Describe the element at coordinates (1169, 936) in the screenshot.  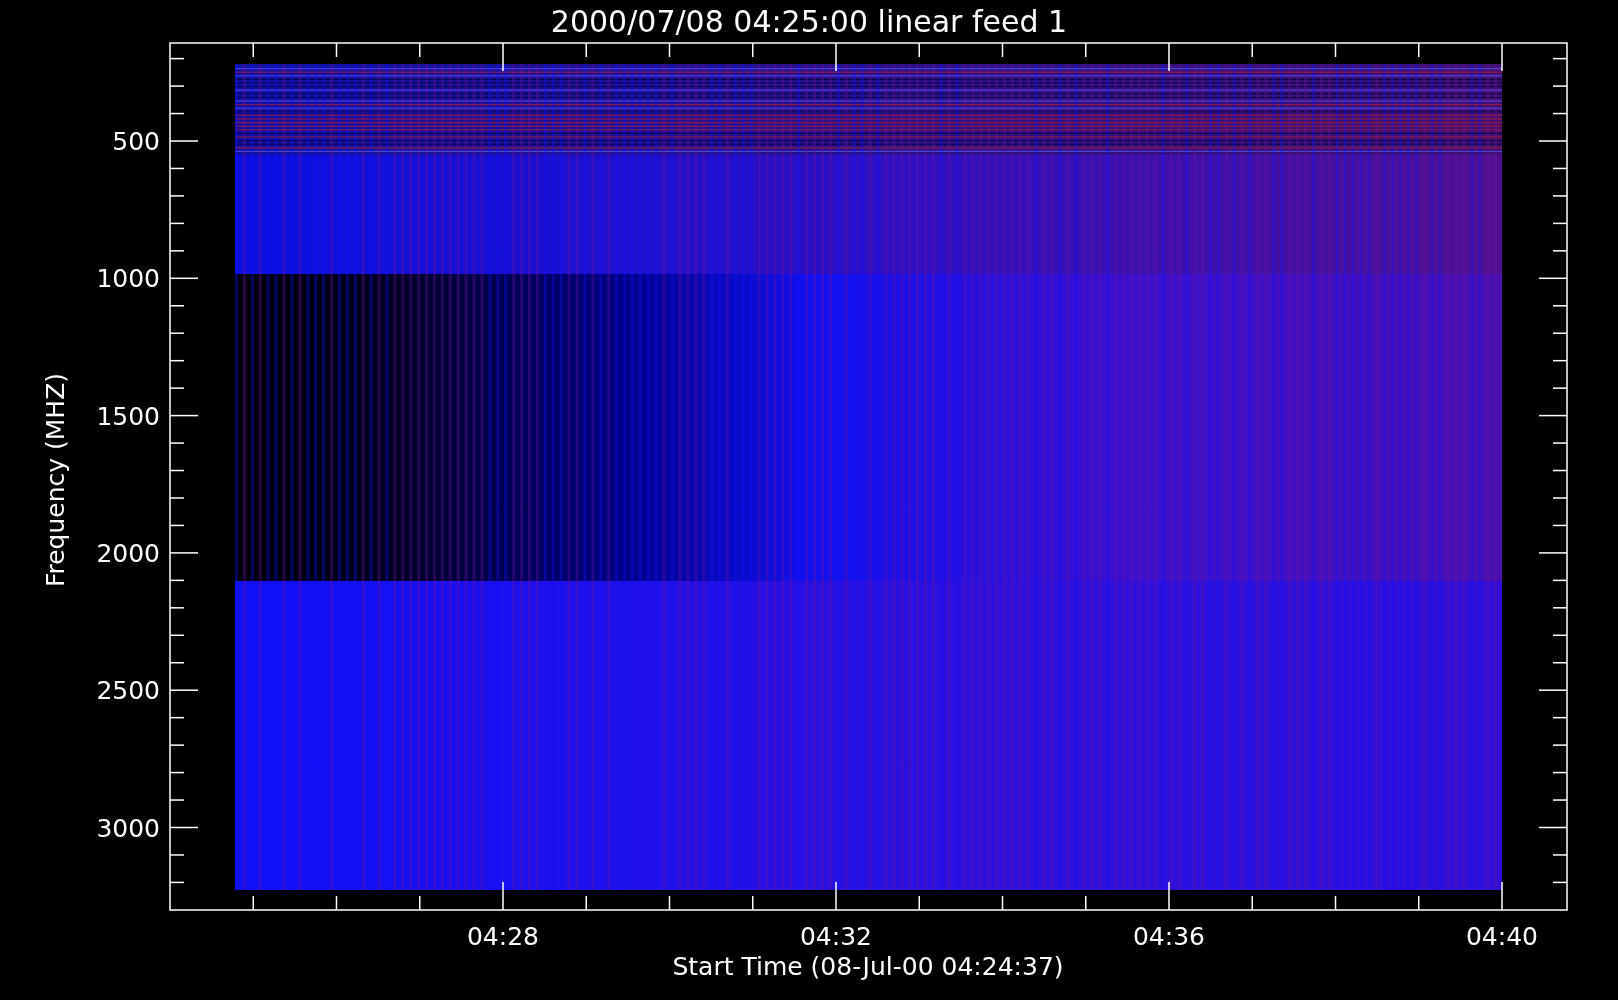
I see `x-tick-label: 04:36` at that location.